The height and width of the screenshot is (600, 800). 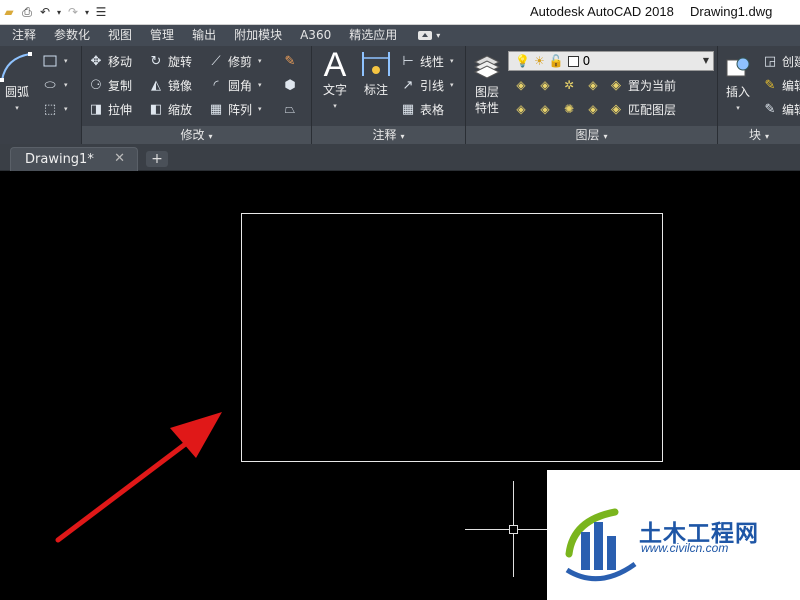 I want to click on tab-a360: A360, so click(x=315, y=35).